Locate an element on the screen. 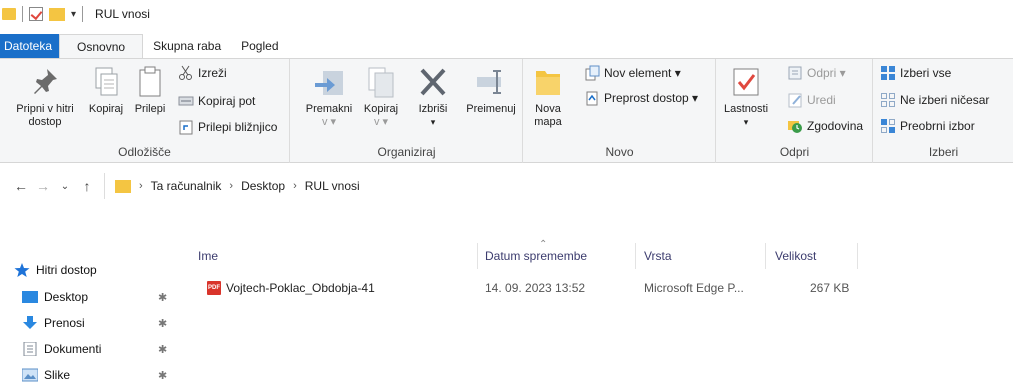 This screenshot has width=1013, height=388. properties-dropdown-icon: ▾ is located at coordinates (746, 122).